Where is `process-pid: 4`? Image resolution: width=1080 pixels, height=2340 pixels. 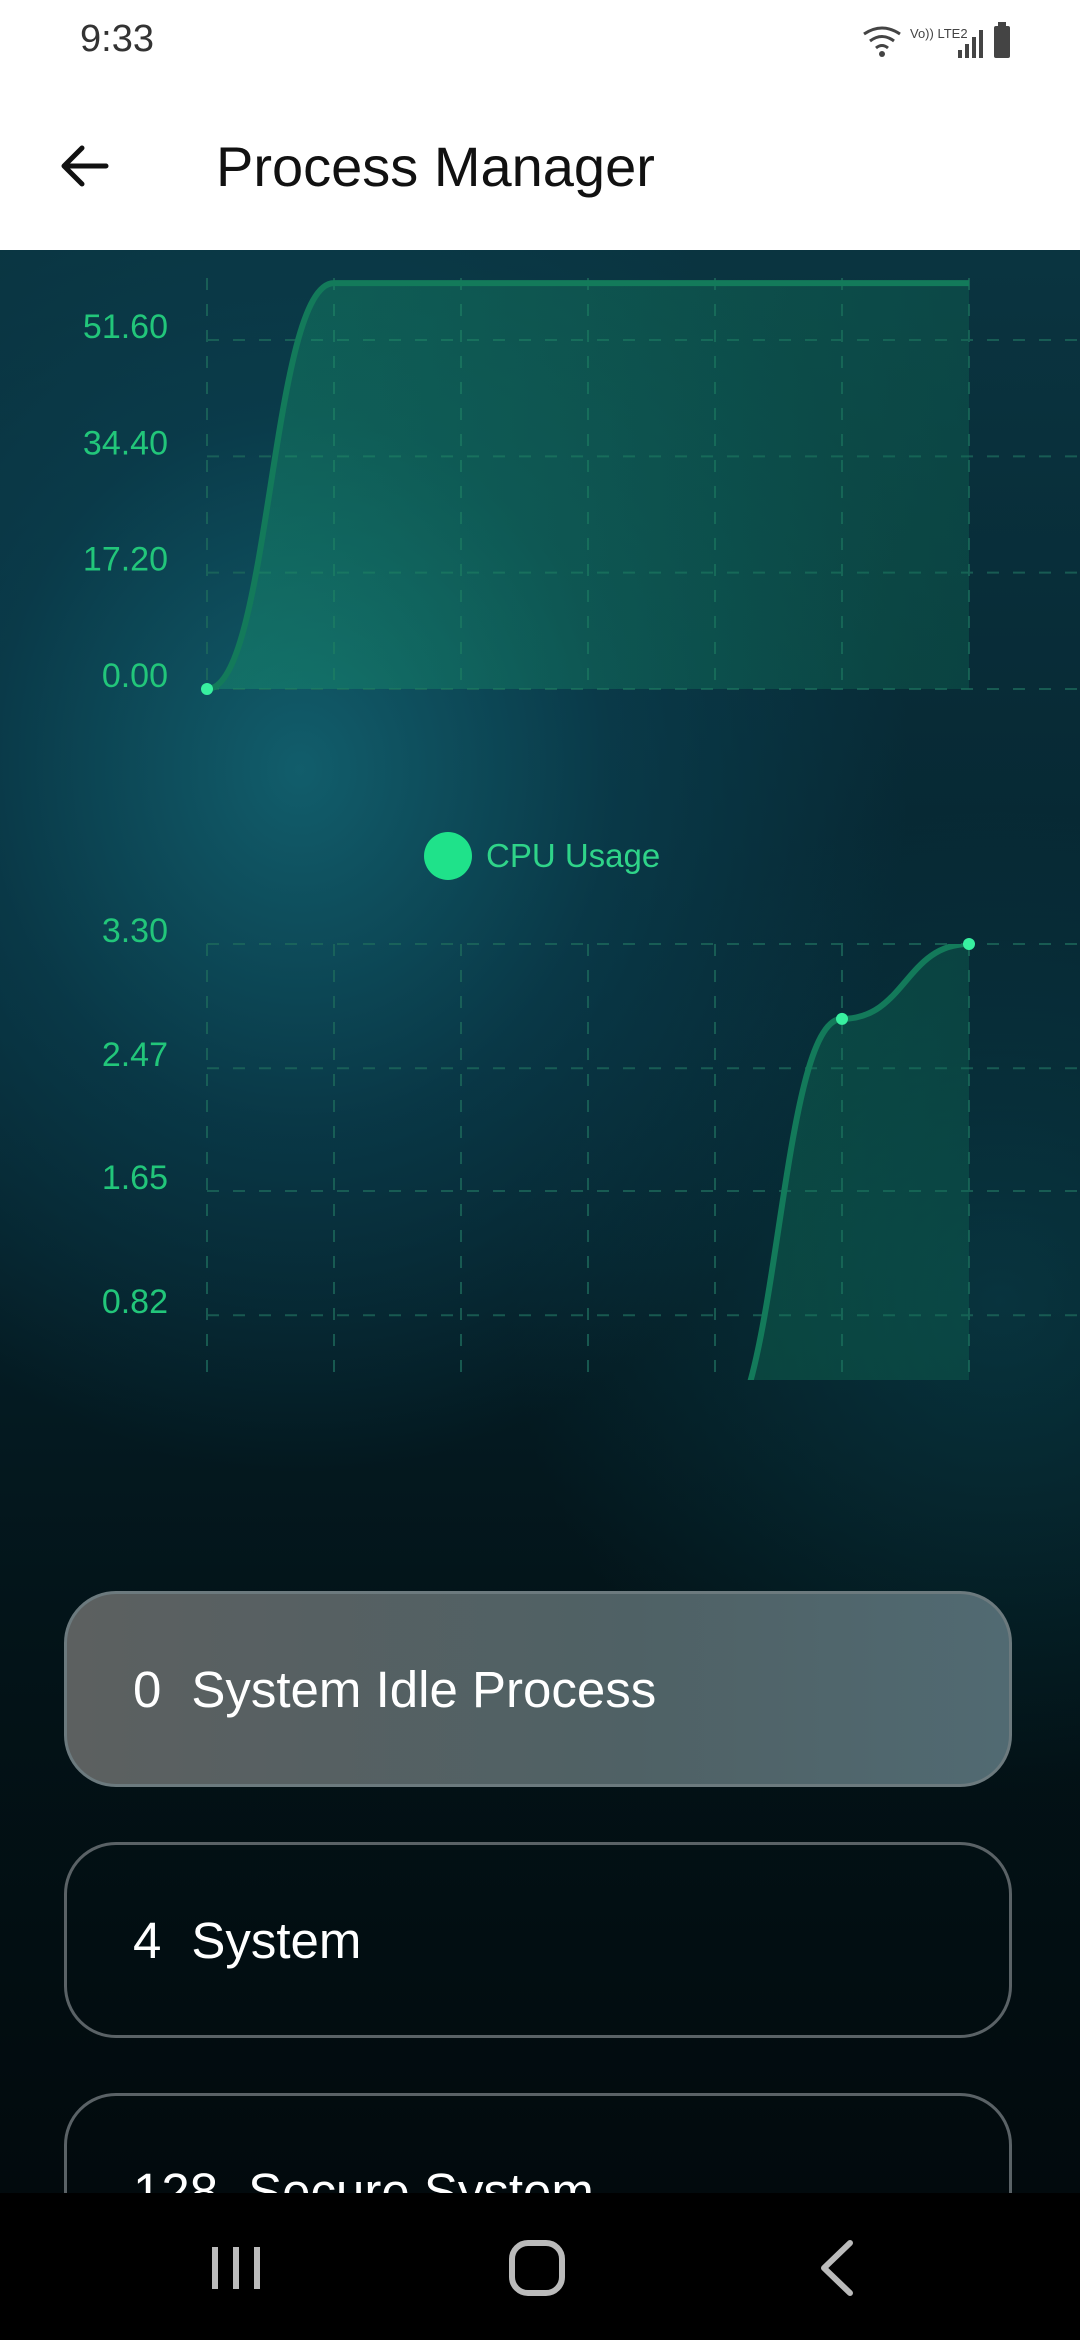
process-pid: 4 is located at coordinates (147, 1940).